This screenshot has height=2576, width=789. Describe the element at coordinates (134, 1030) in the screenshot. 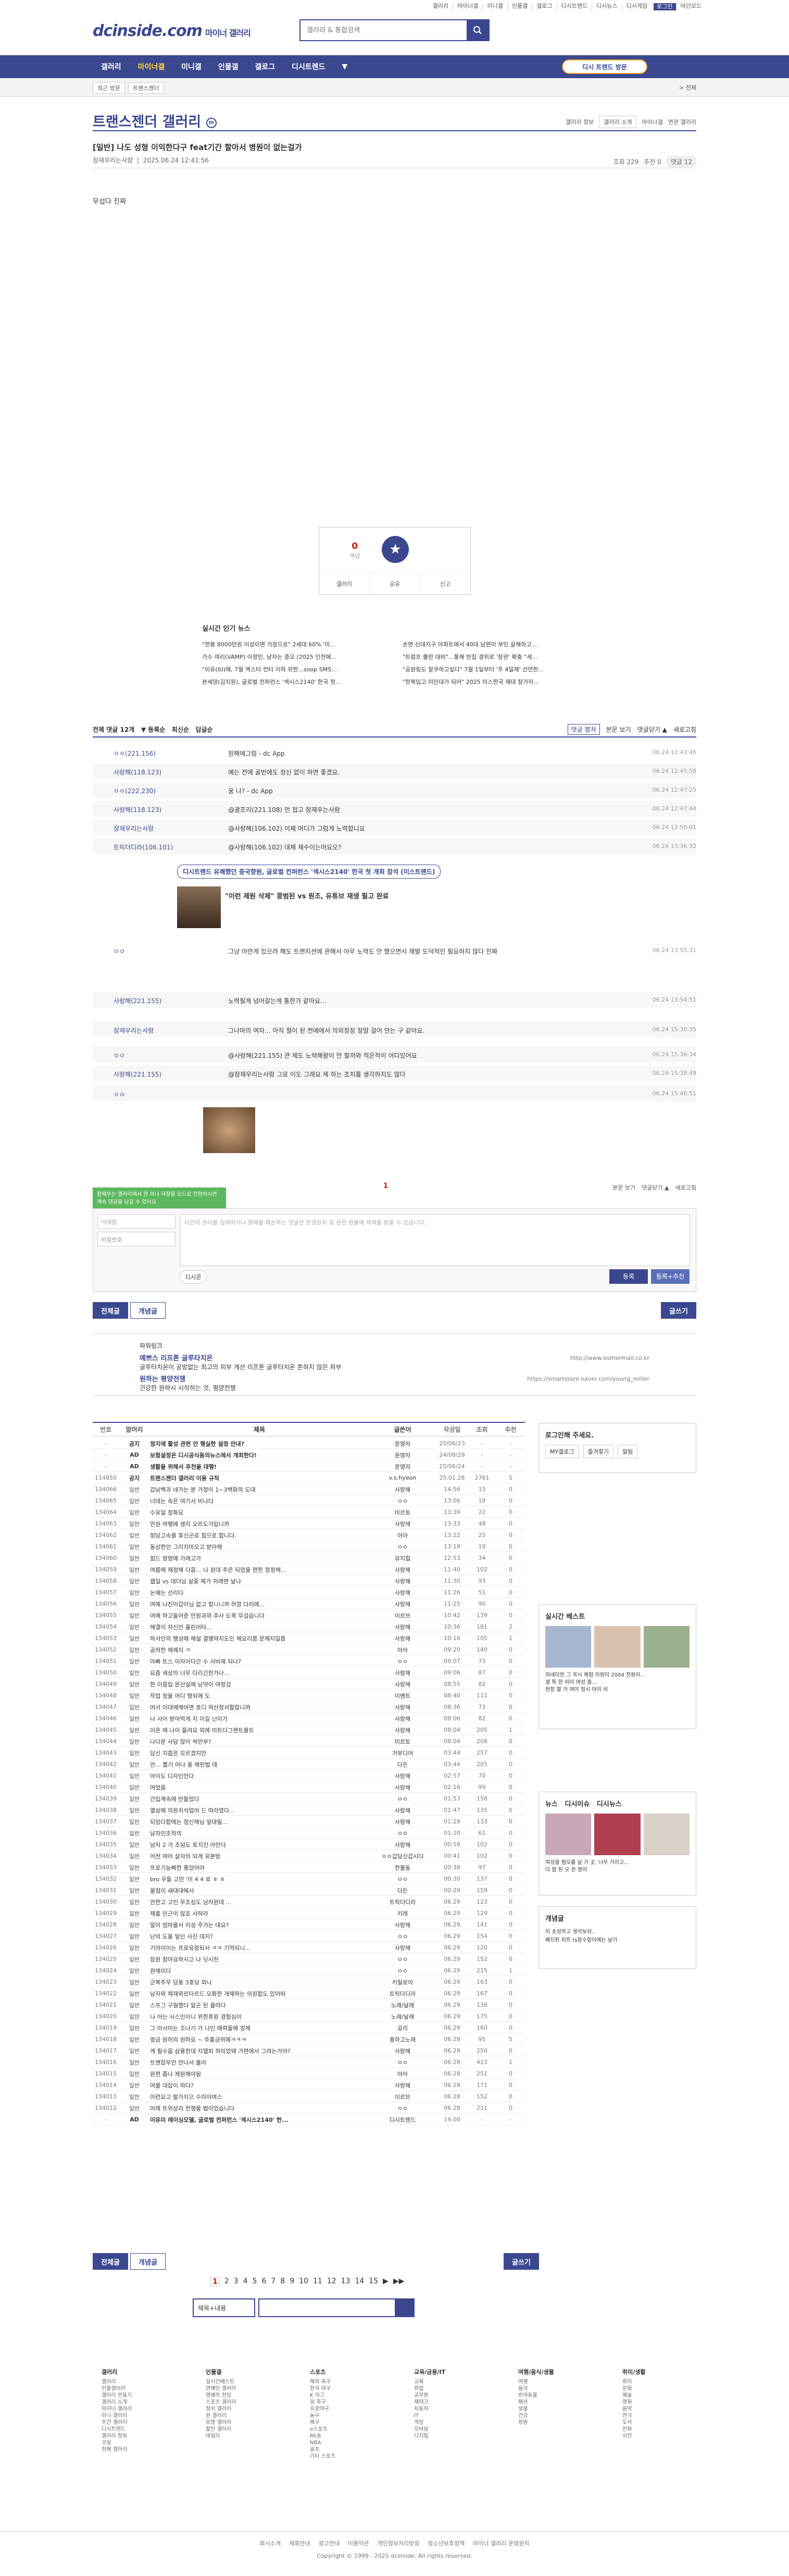

I see `comment-author: 잠재우리는사람` at that location.